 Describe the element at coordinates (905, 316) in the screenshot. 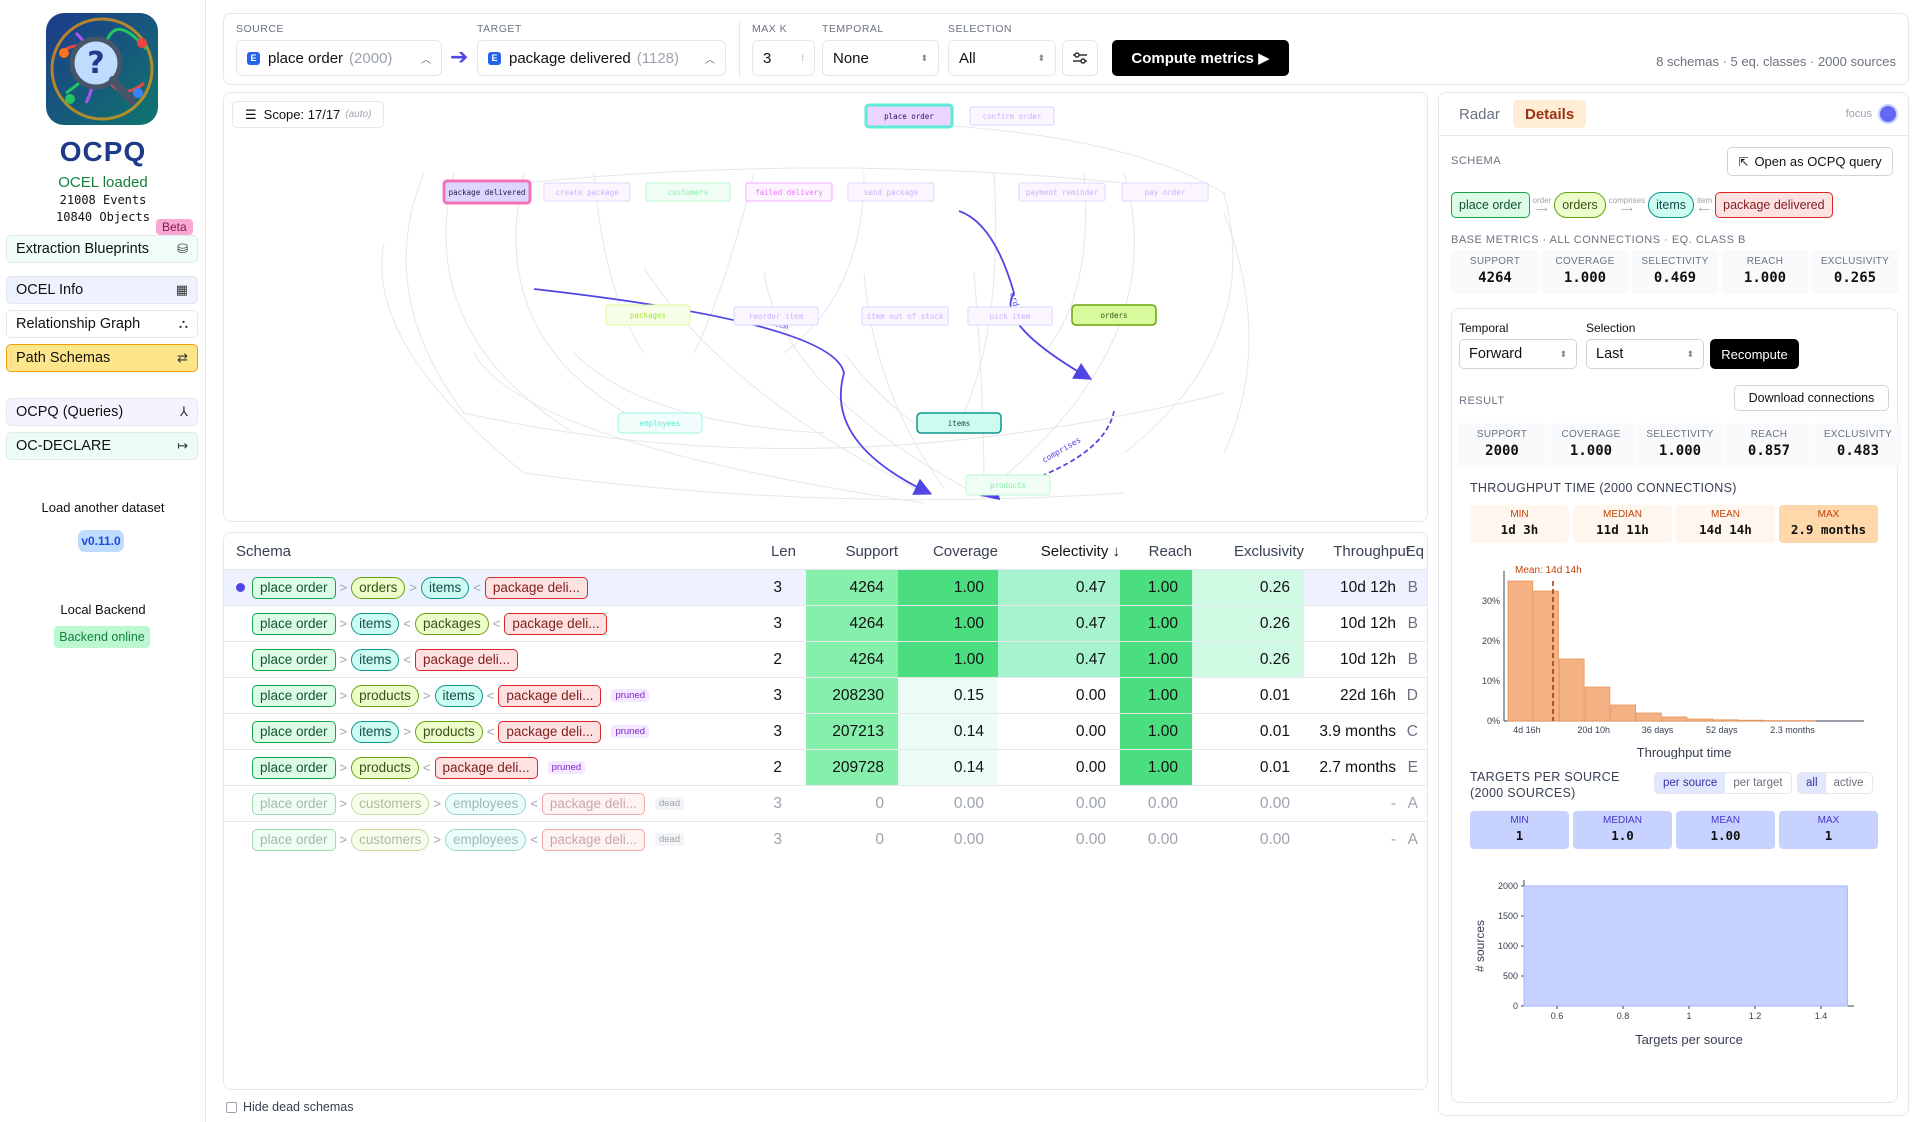

I see `node-item-out-of-stock: item out of stock` at that location.